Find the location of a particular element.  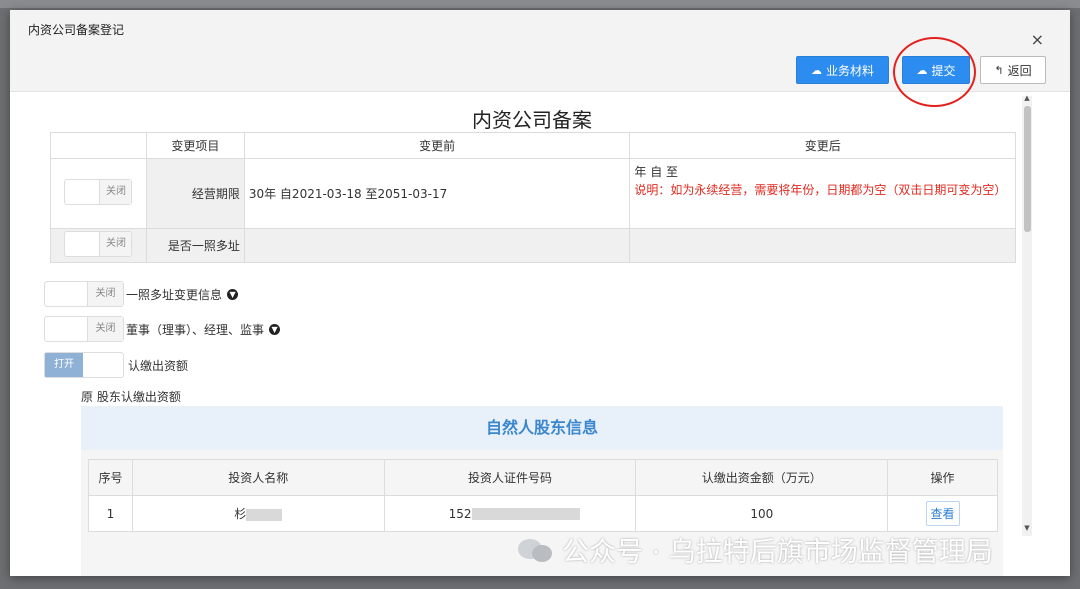

after-operating-period: 年 自 至 说明：如为永续经营，需要将年份，日期都为空（双击日期可变为空） is located at coordinates (822, 193).